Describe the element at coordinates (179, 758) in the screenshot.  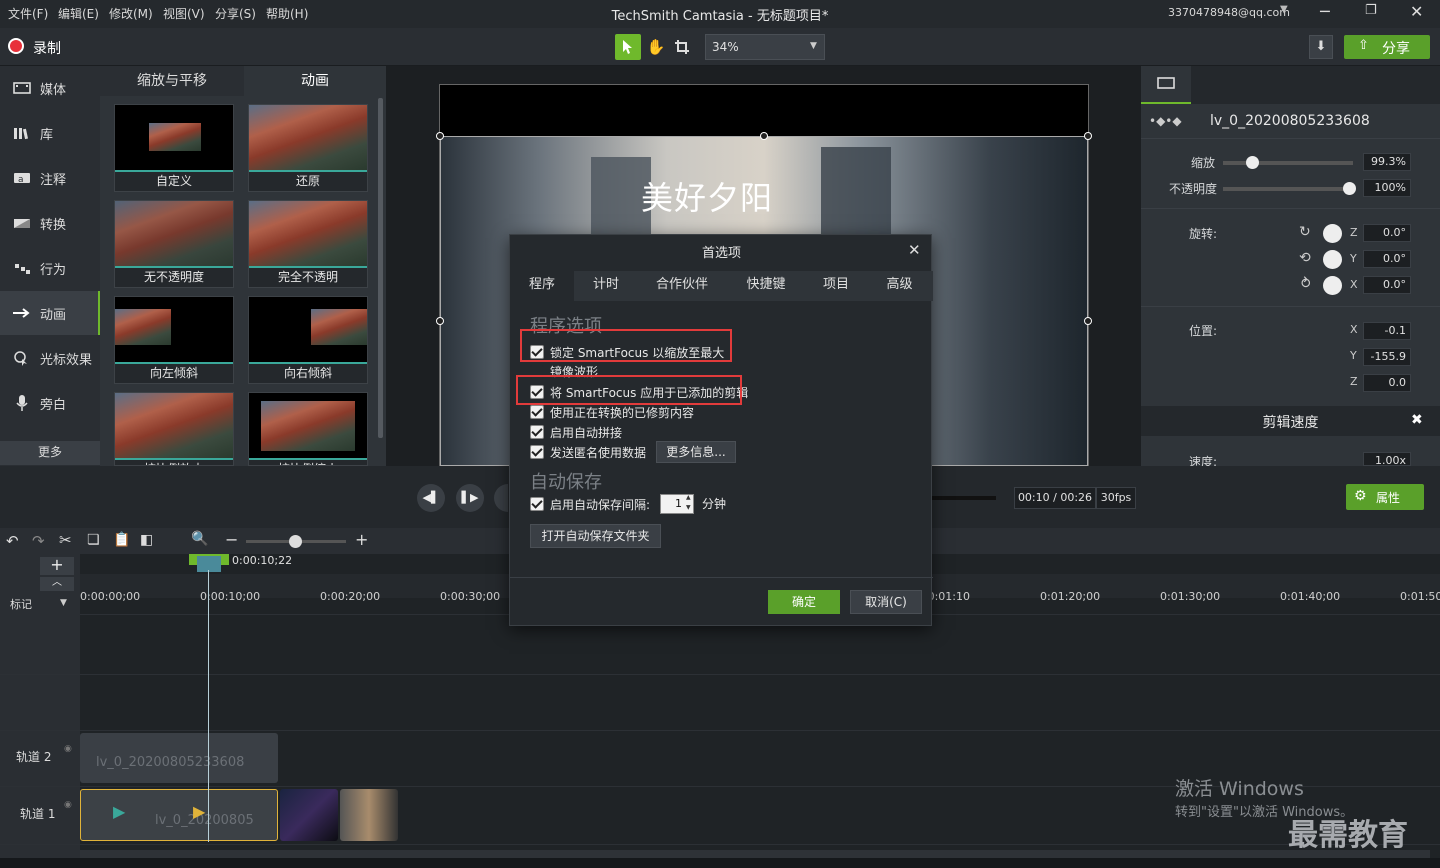
I see `clip-track2: lv_0_20200805233608` at that location.